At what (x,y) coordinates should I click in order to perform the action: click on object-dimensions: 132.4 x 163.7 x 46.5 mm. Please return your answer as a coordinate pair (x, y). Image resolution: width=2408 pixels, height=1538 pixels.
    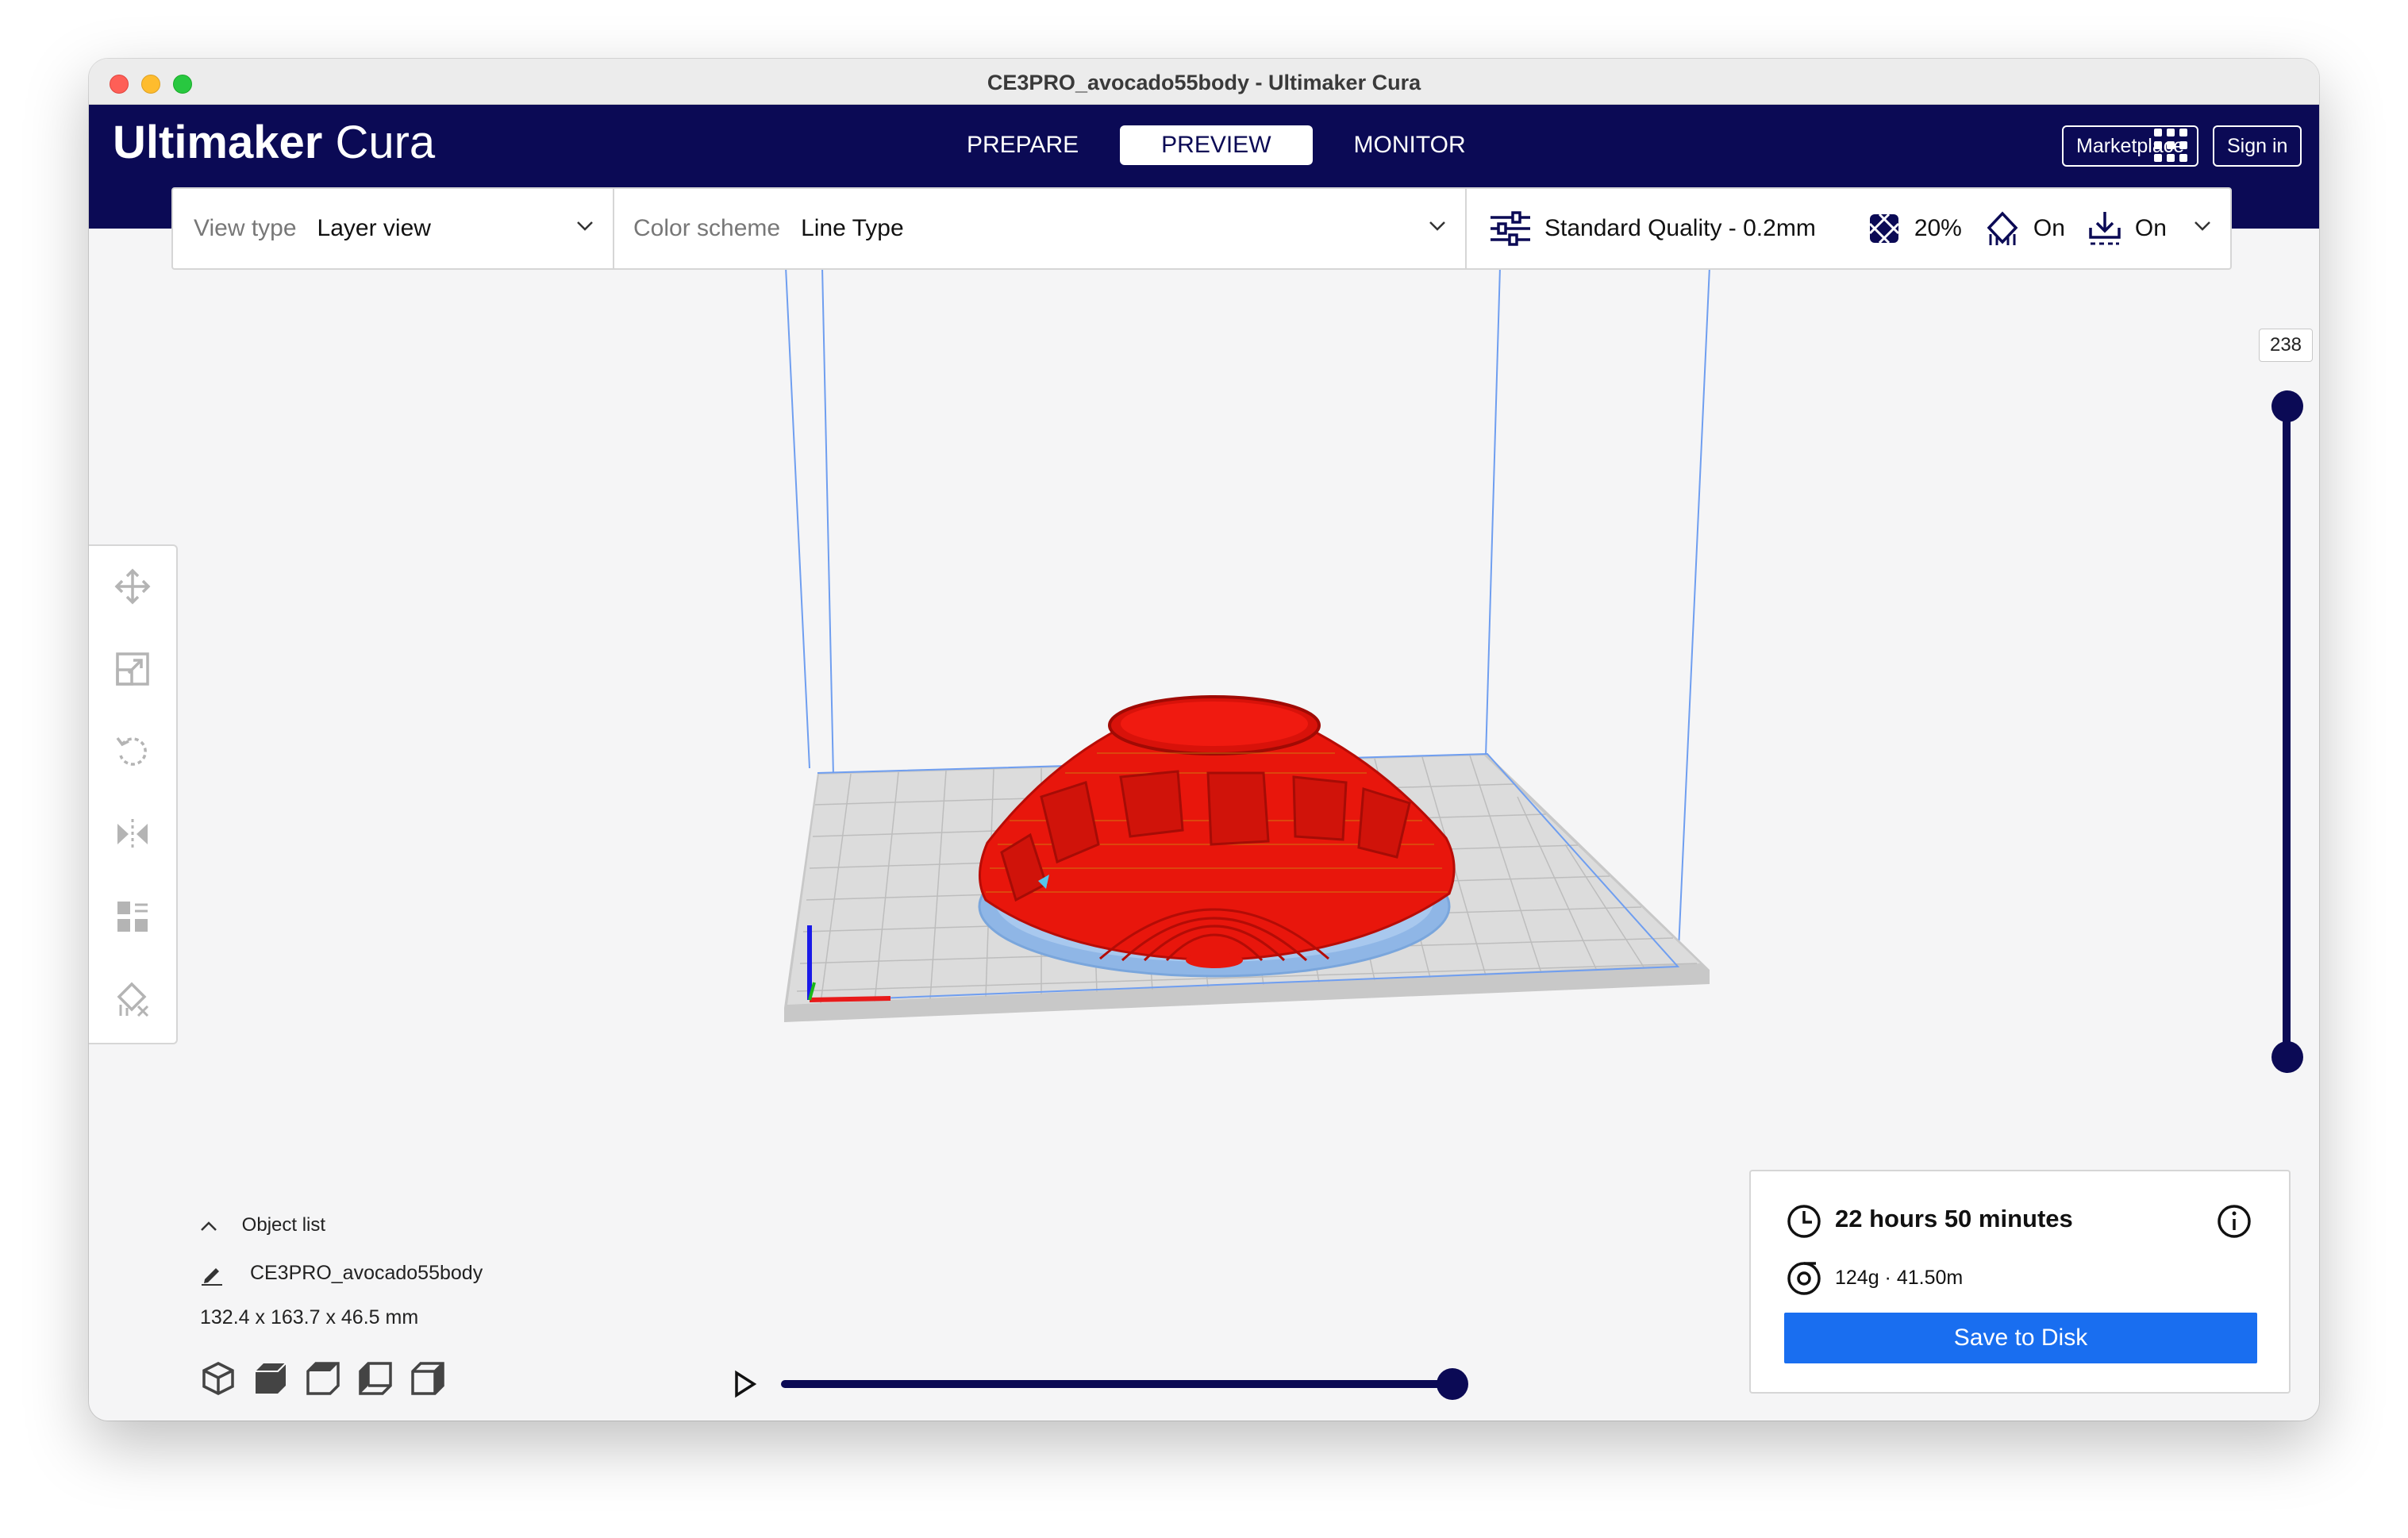
    Looking at the image, I should click on (309, 1317).